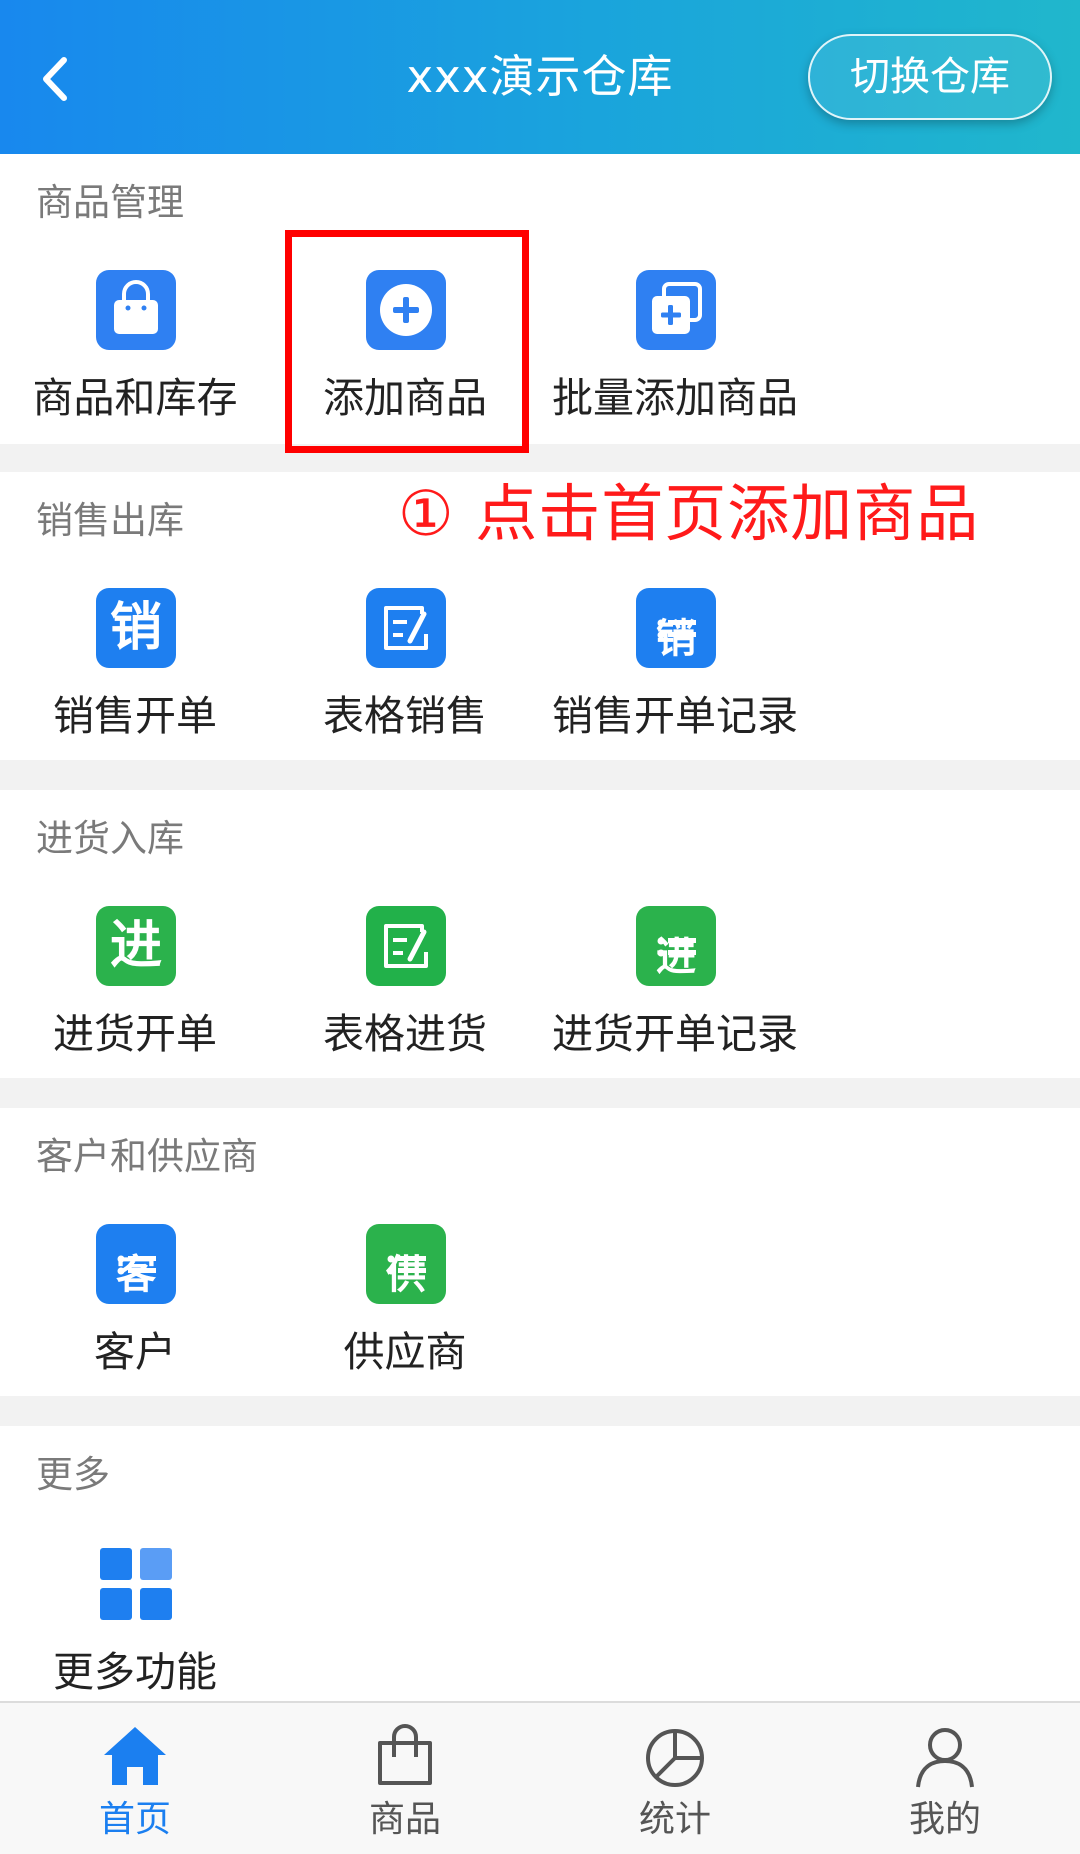  I want to click on item-label: 进货开单记录, so click(675, 1034).